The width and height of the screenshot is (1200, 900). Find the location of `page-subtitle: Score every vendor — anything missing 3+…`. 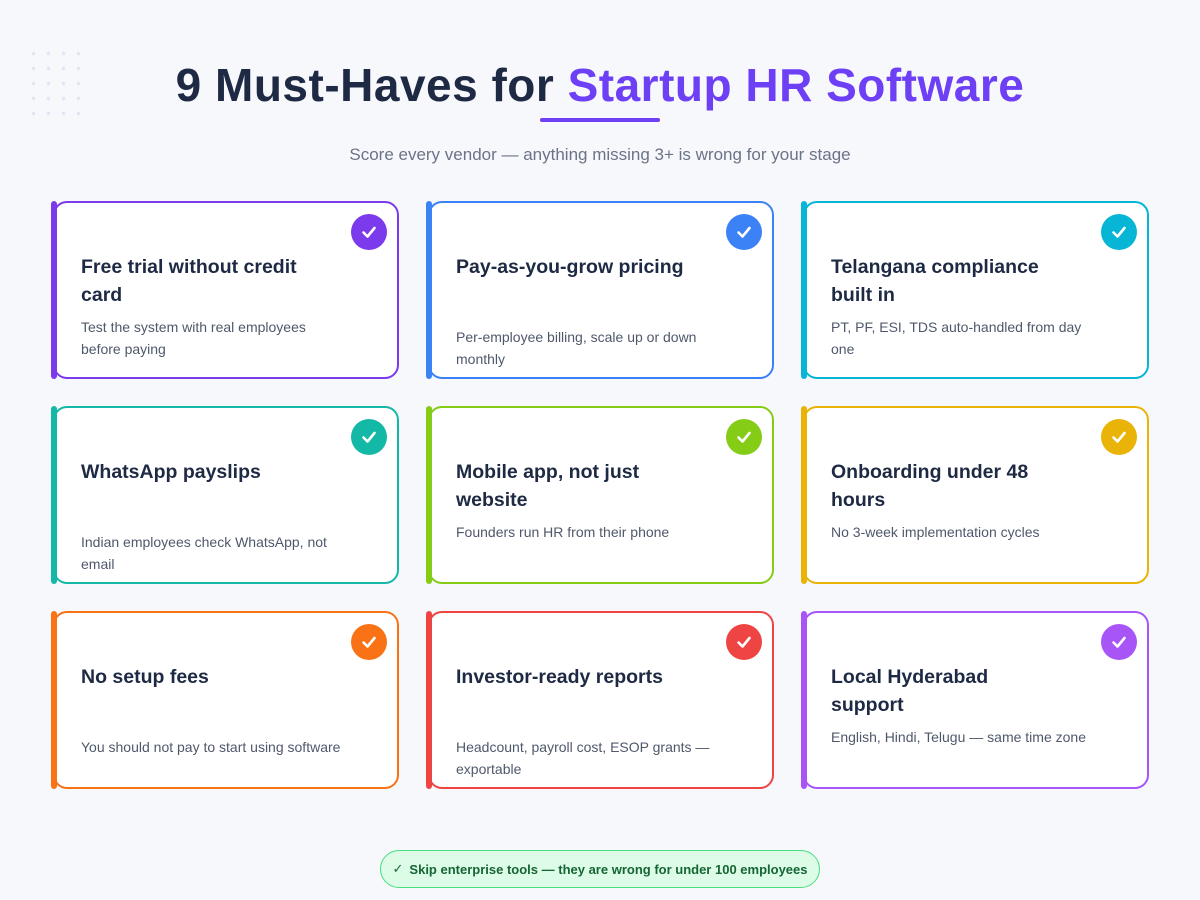

page-subtitle: Score every vendor — anything missing 3+… is located at coordinates (600, 154).